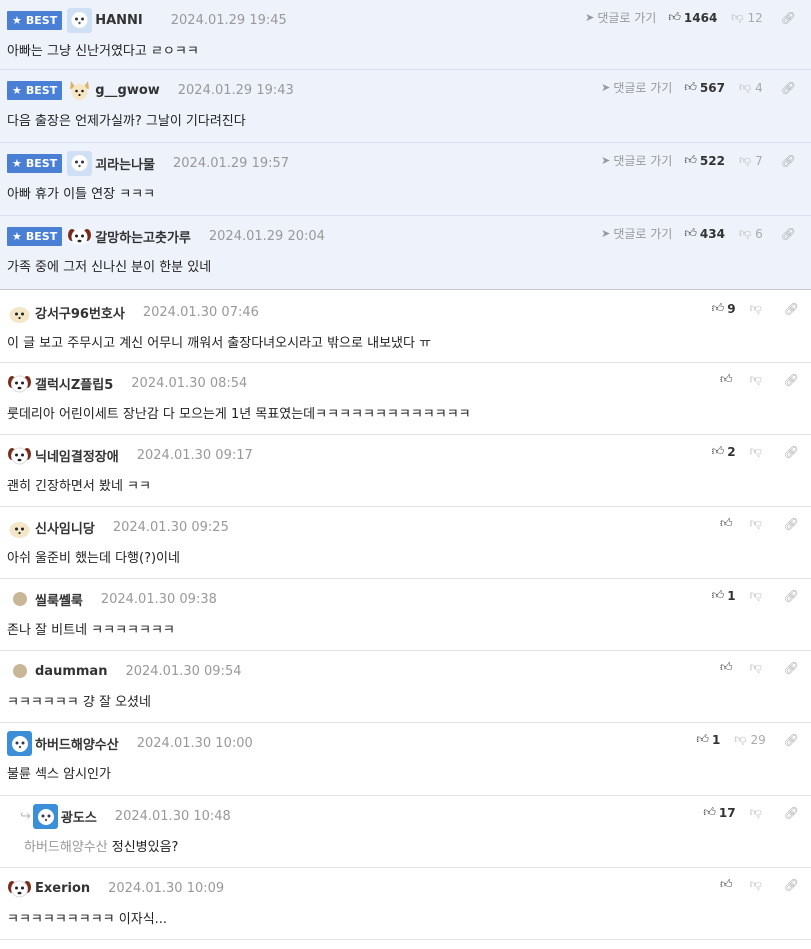  I want to click on send-icon: ➤, so click(606, 233).